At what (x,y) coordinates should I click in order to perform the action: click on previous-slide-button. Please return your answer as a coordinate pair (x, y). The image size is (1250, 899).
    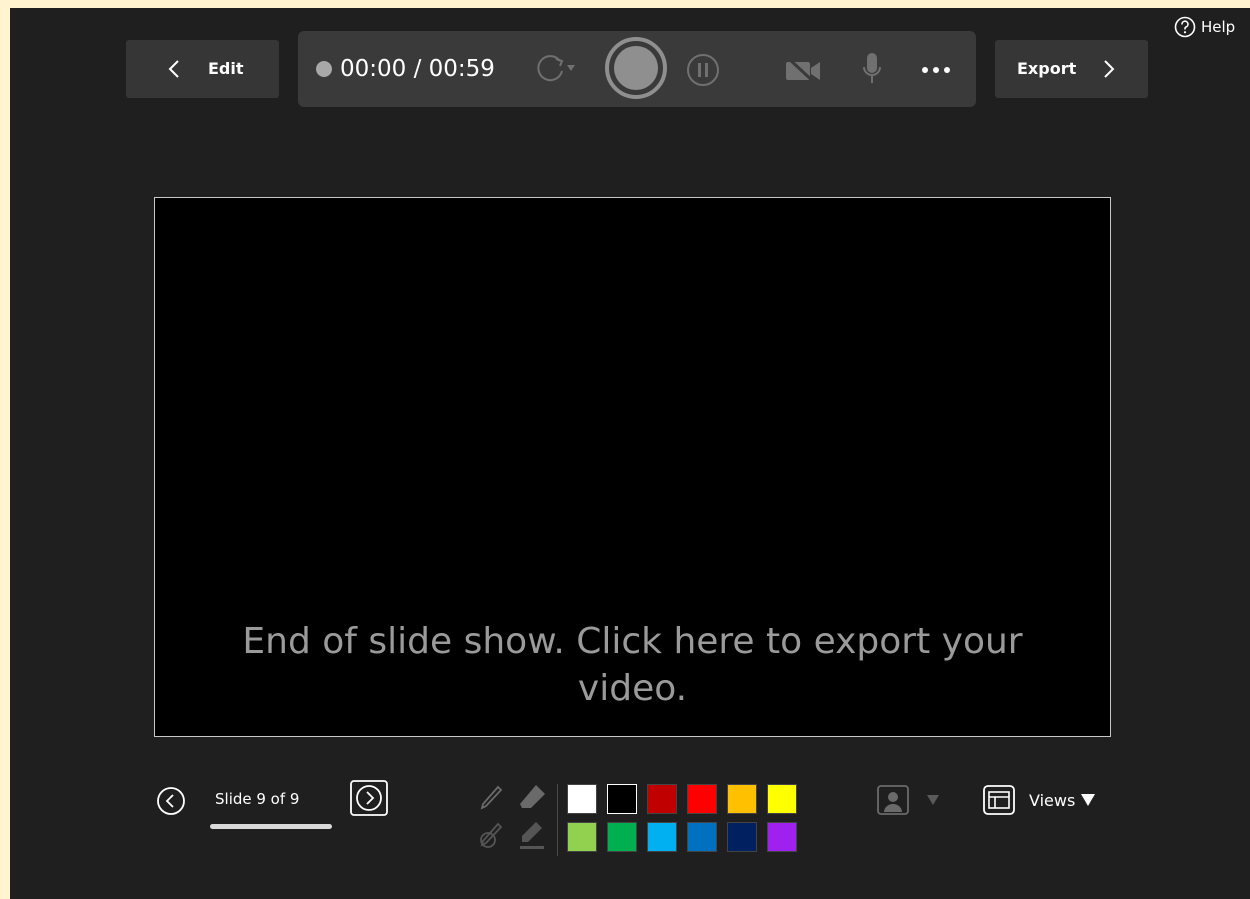
    Looking at the image, I should click on (171, 801).